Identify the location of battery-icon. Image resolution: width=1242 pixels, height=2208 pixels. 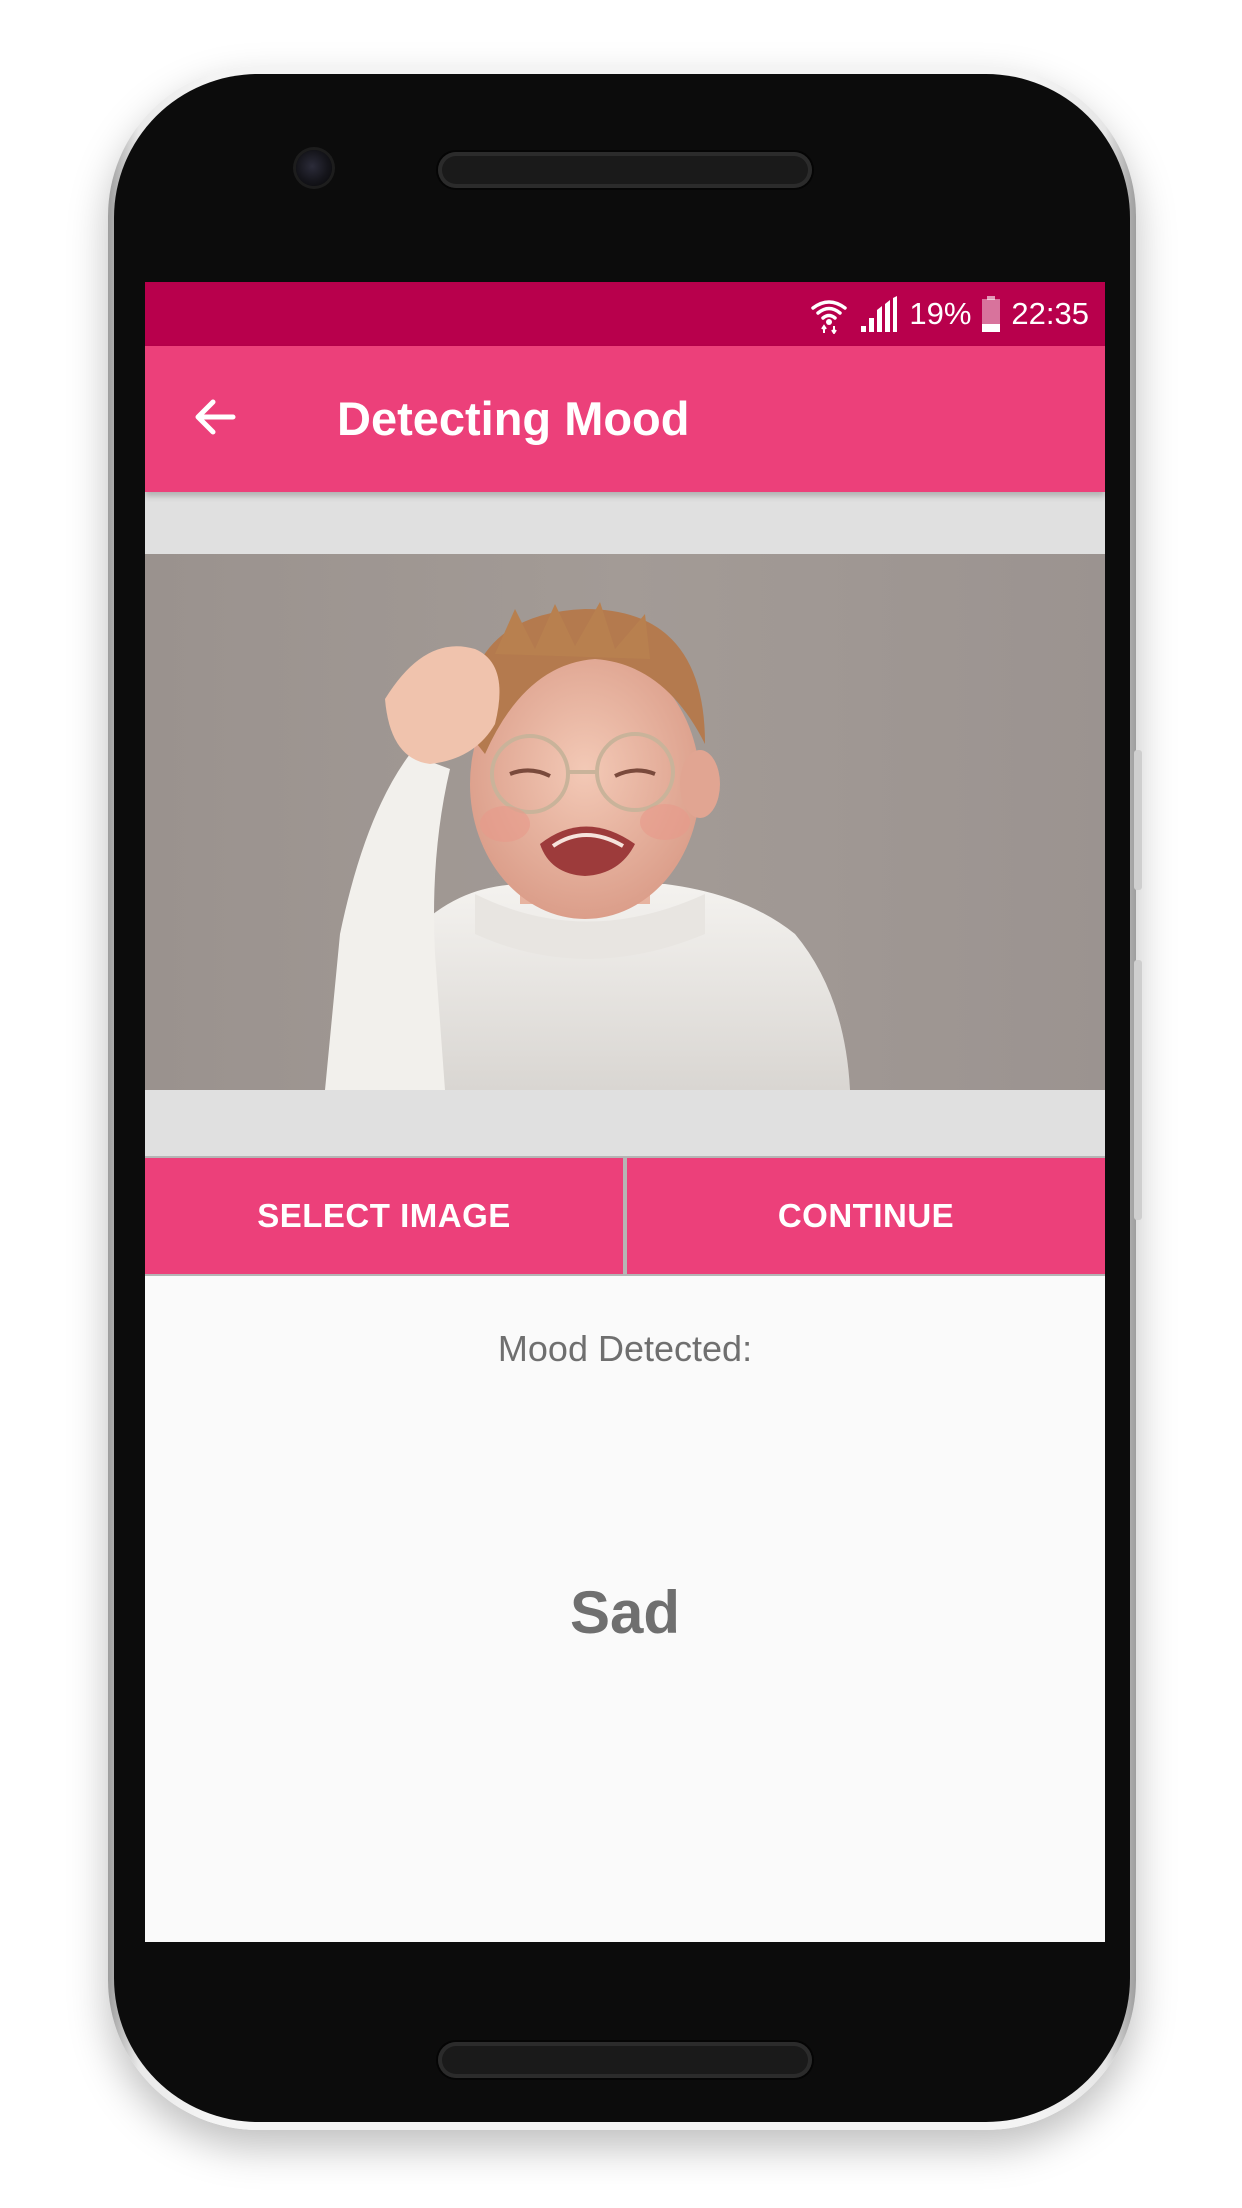
(991, 314).